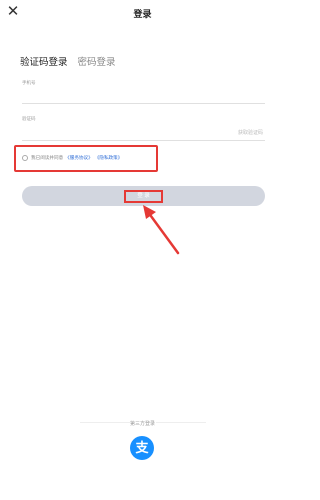 This screenshot has height=500, width=320. What do you see at coordinates (181, 422) in the screenshot?
I see `divider-right` at bounding box center [181, 422].